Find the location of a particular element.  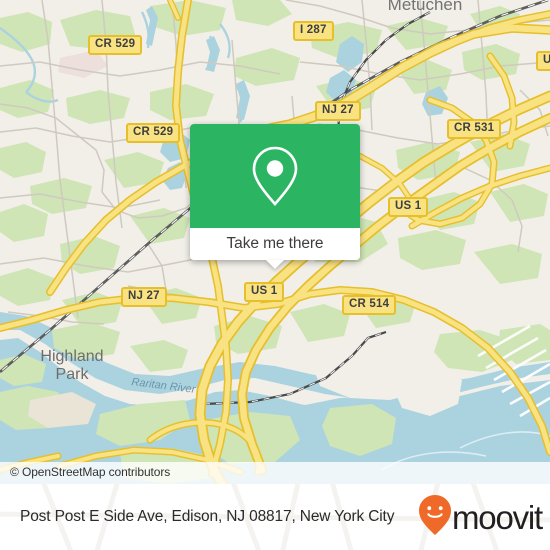

moovit-logo: moovit is located at coordinates (481, 515).